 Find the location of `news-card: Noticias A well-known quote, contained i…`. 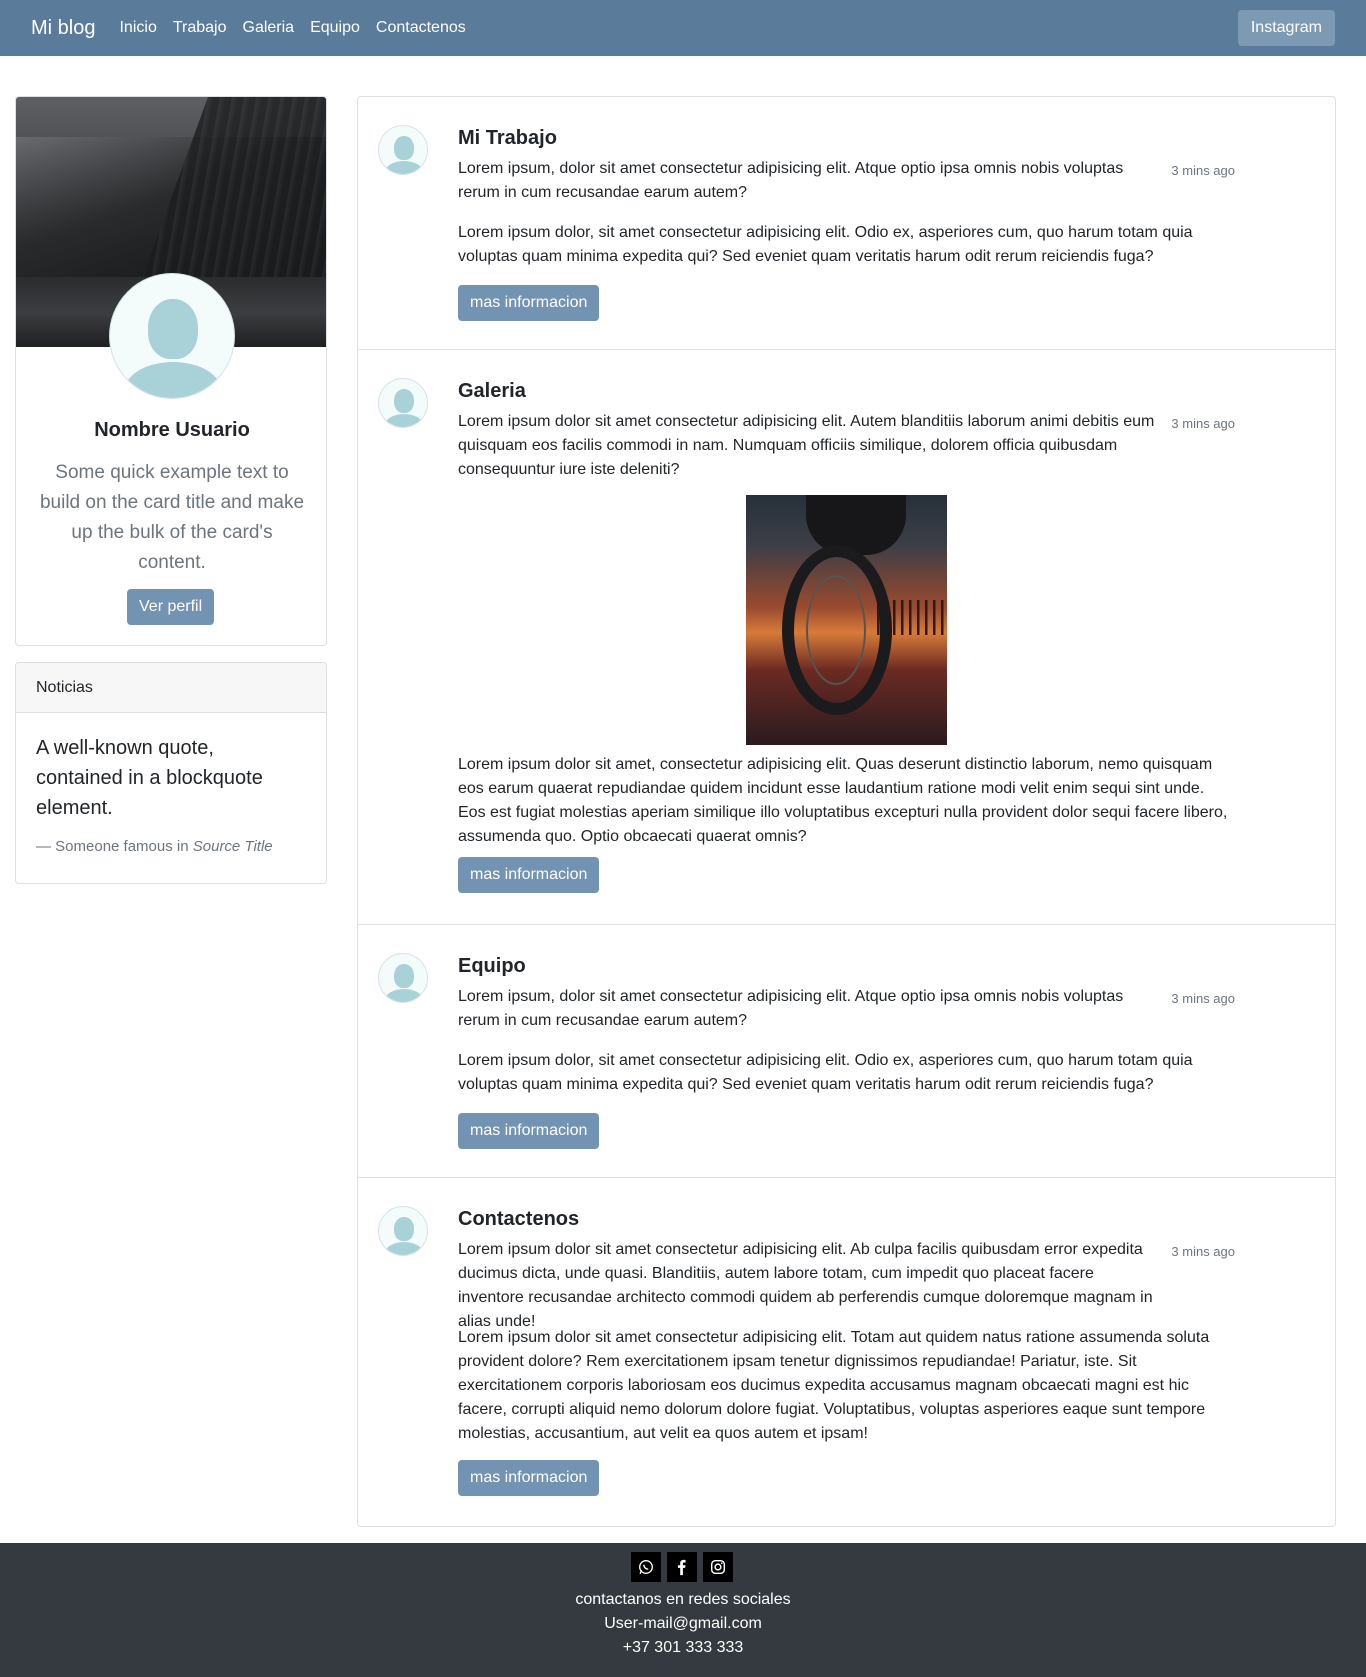

news-card: Noticias A well-known quote, contained i… is located at coordinates (171, 773).